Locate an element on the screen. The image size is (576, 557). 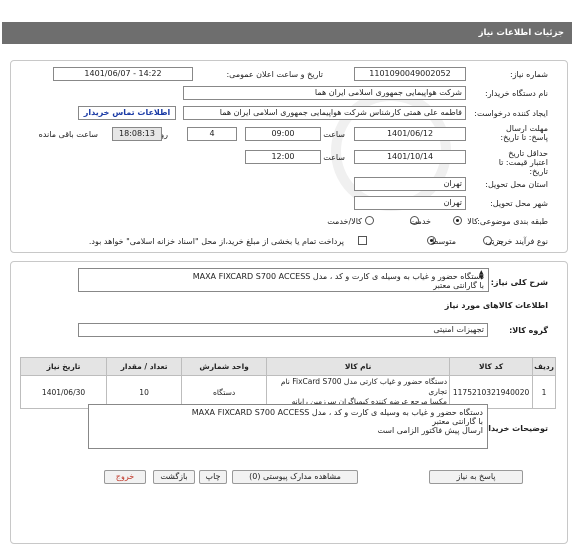
announce-label: تاریخ و ساعت اعلان عمومی: is located at coordinates (274, 74).